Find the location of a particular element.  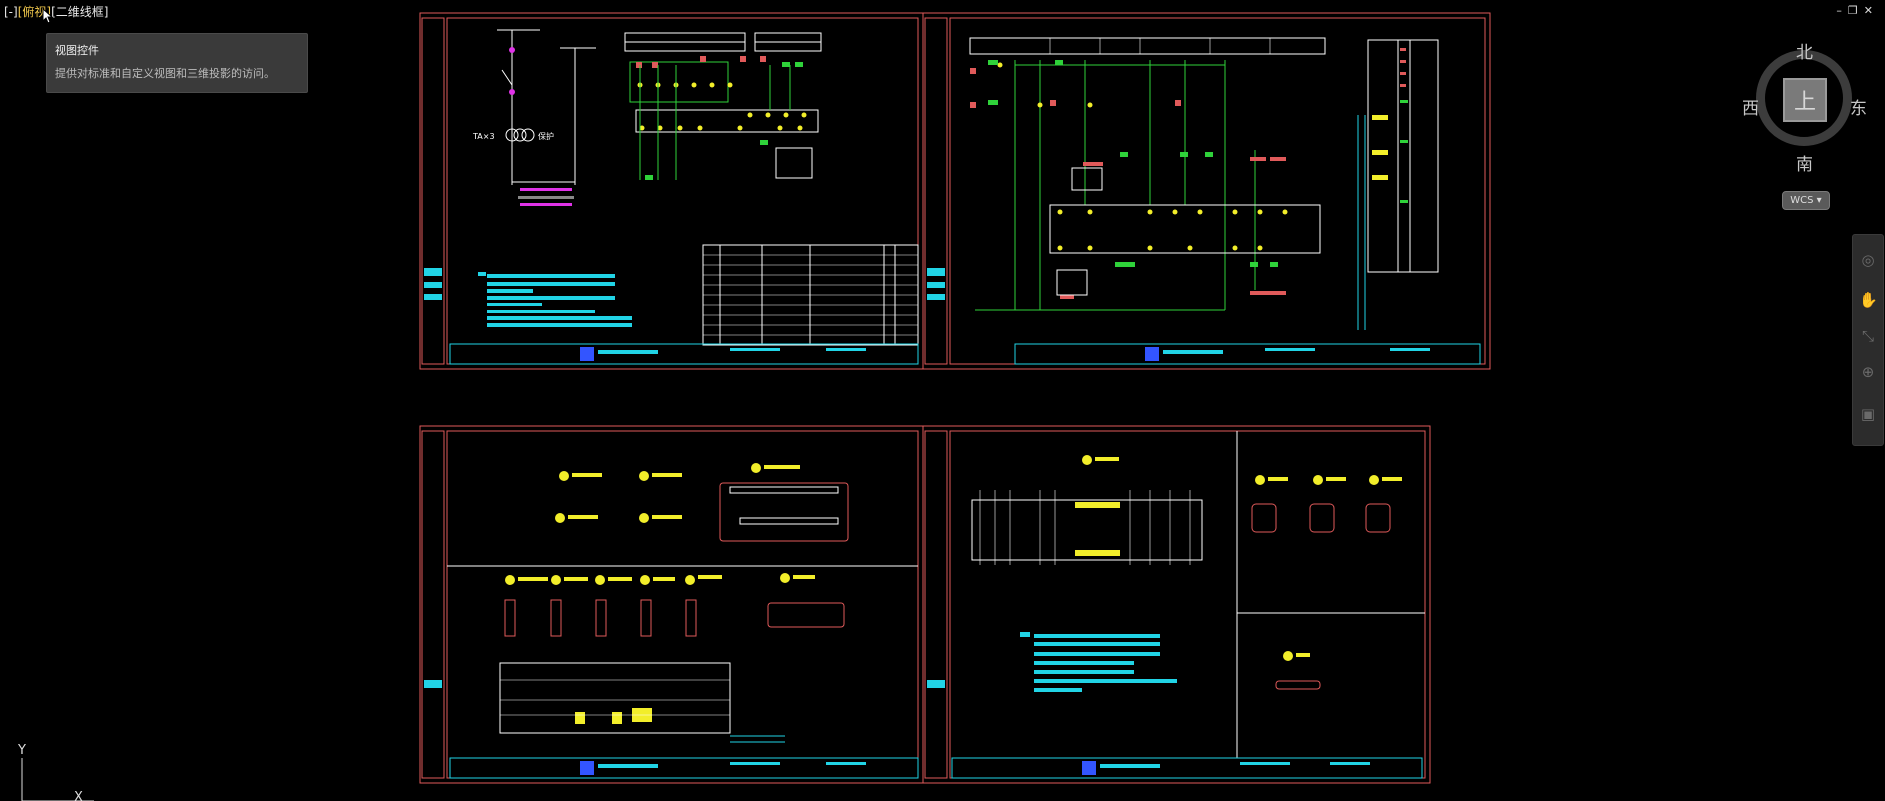

steering-wheel-icon: ◎ is located at coordinates (1868, 260).